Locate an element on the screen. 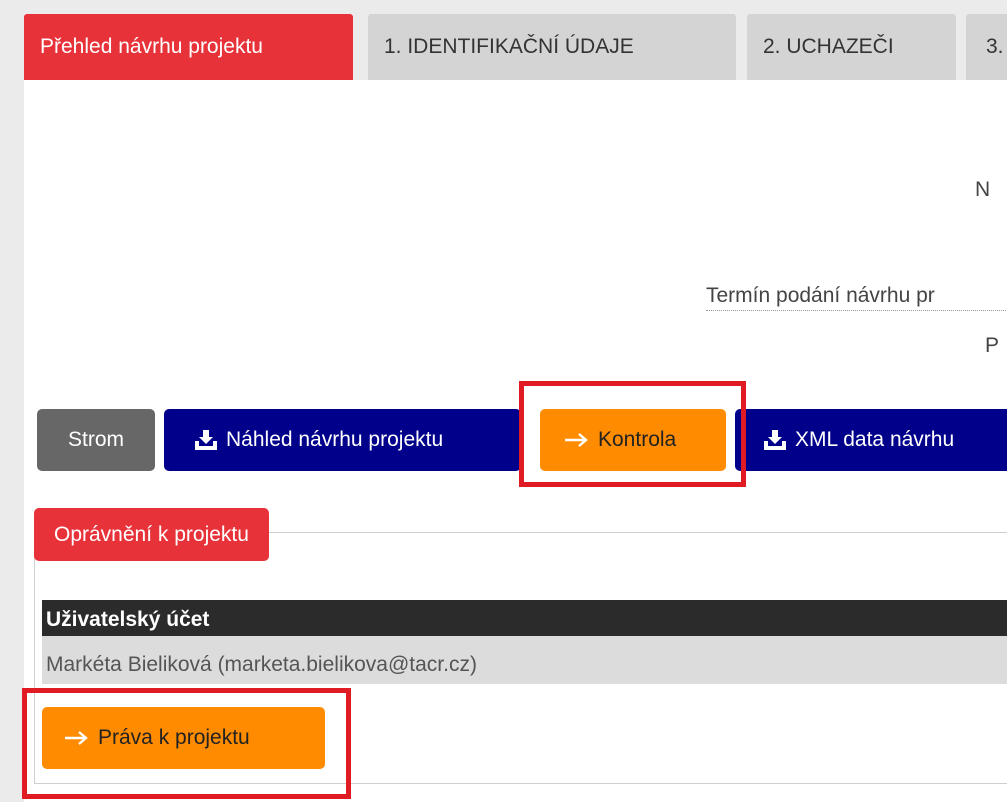 This screenshot has height=802, width=1007. tree-button-label: Strom is located at coordinates (95, 439).